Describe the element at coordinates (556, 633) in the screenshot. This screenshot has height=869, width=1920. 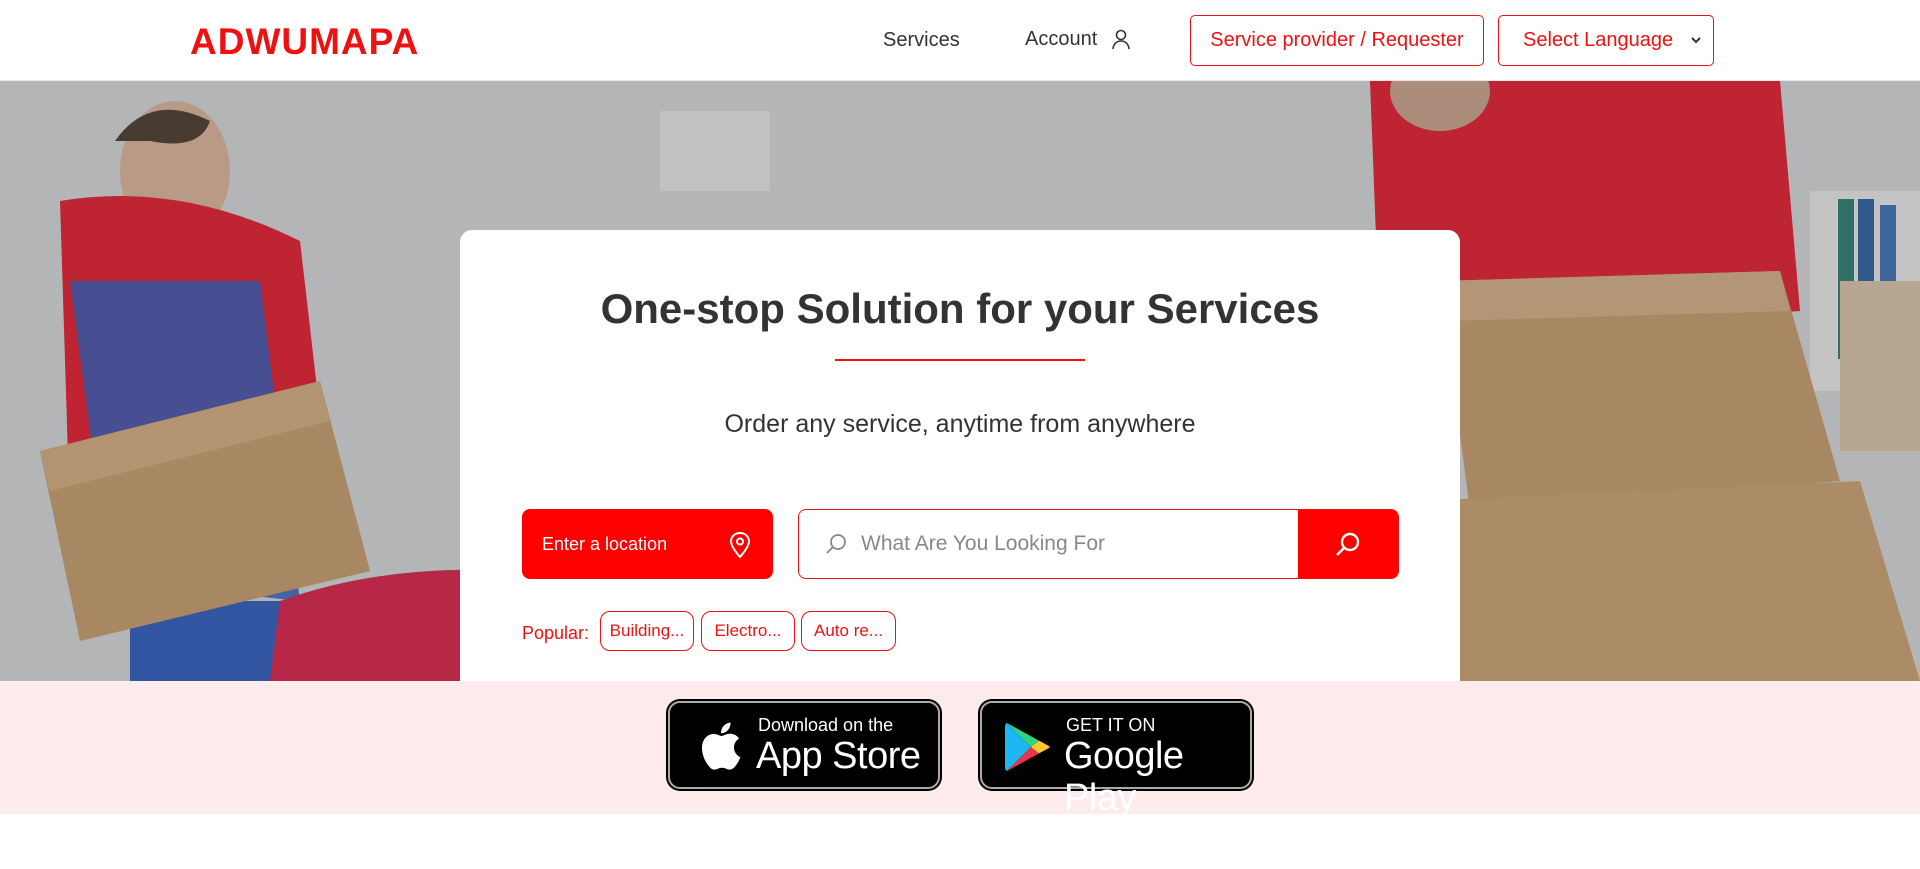
I see `popular-label: Popular:` at that location.